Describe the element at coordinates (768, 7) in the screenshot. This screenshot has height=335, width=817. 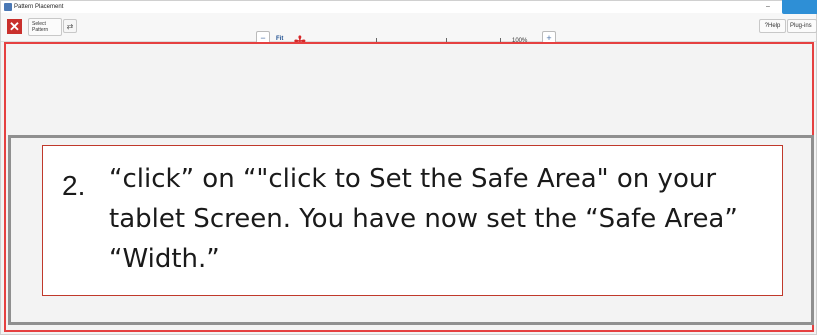
I see `minimize-button: –` at that location.